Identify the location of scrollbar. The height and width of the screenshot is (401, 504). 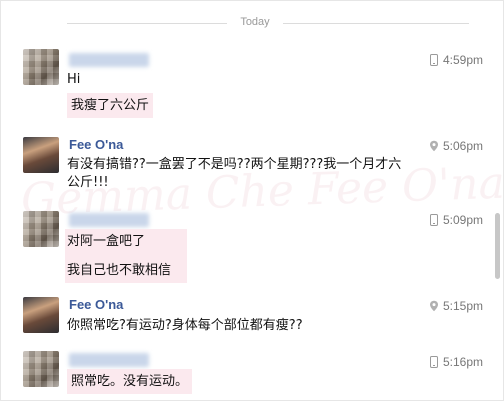
(497, 246).